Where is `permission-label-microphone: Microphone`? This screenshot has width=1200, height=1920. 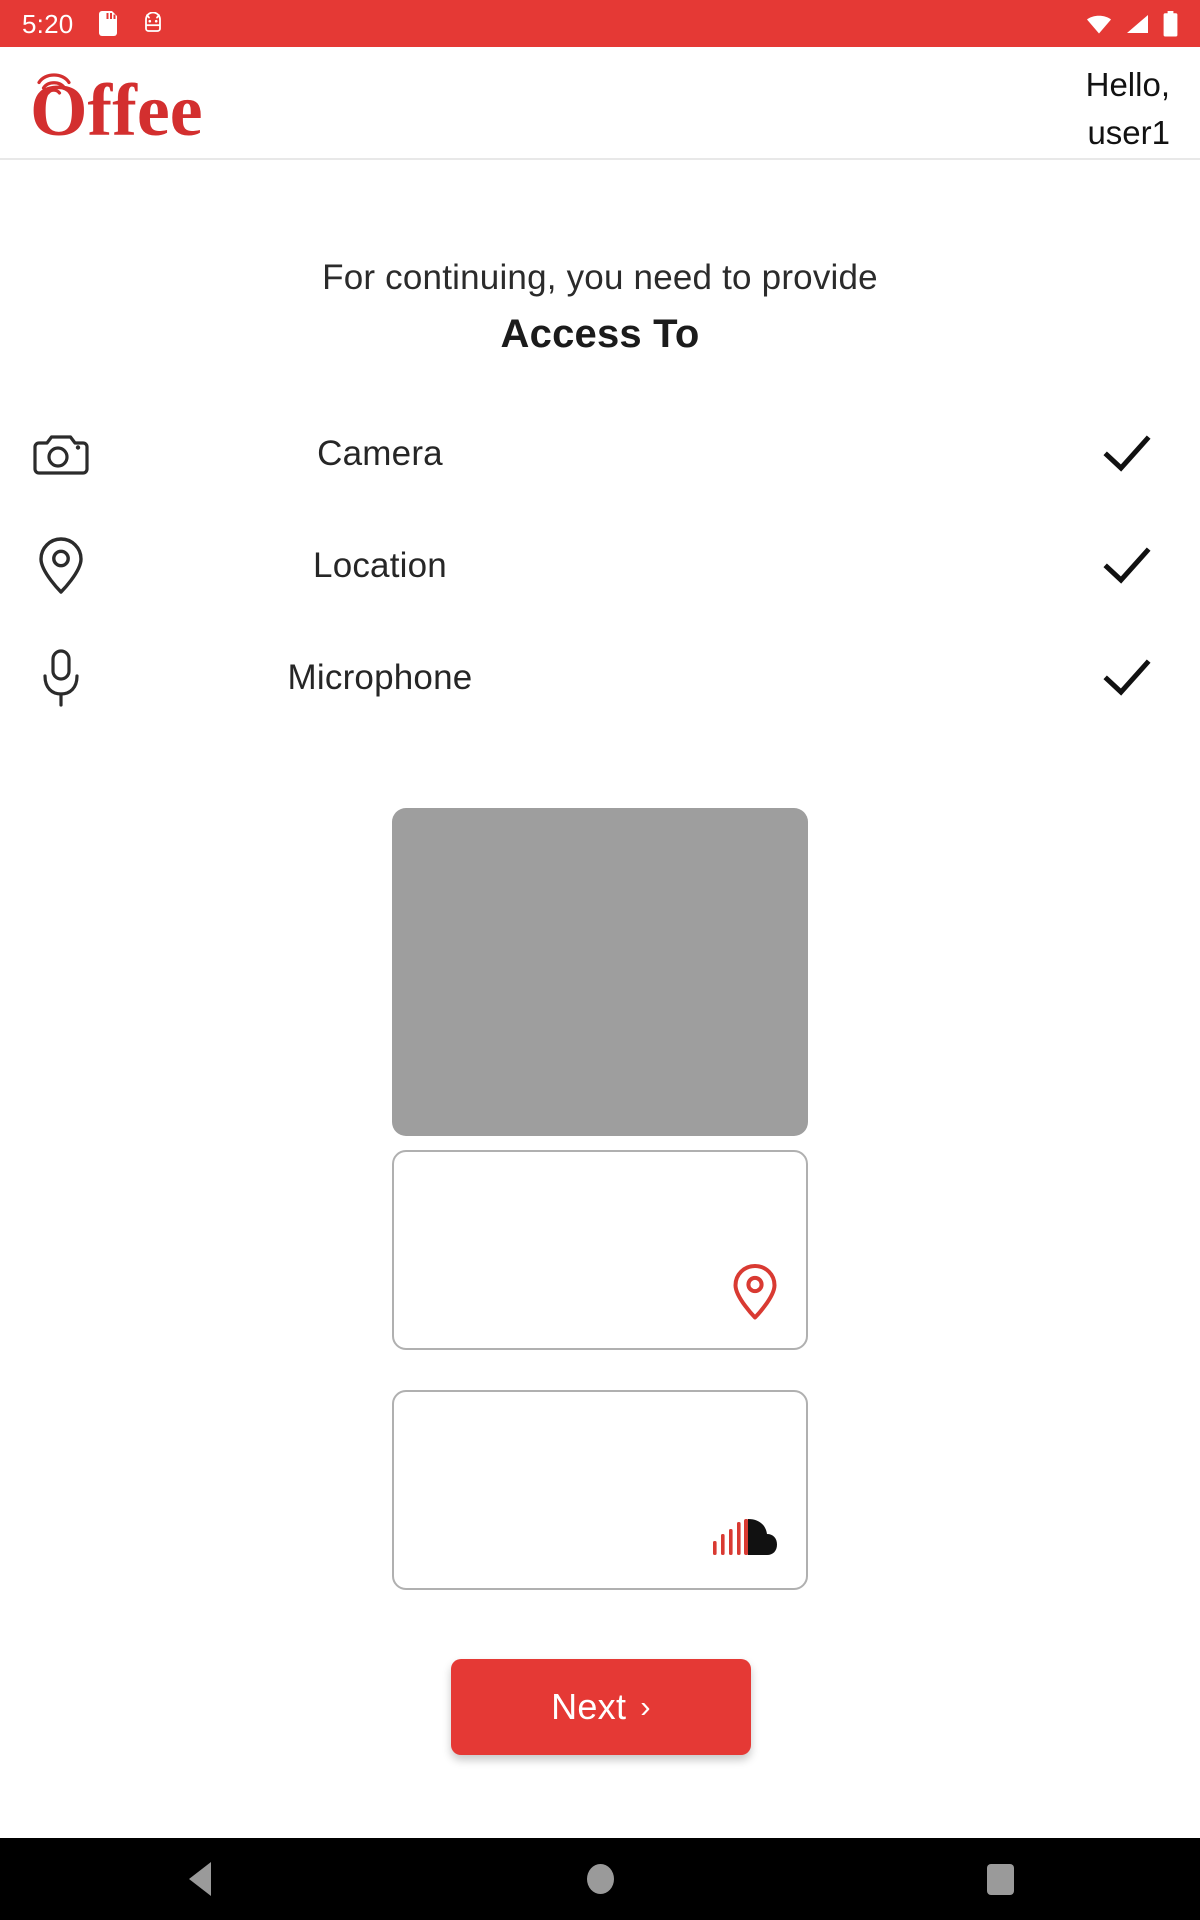 permission-label-microphone: Microphone is located at coordinates (380, 677).